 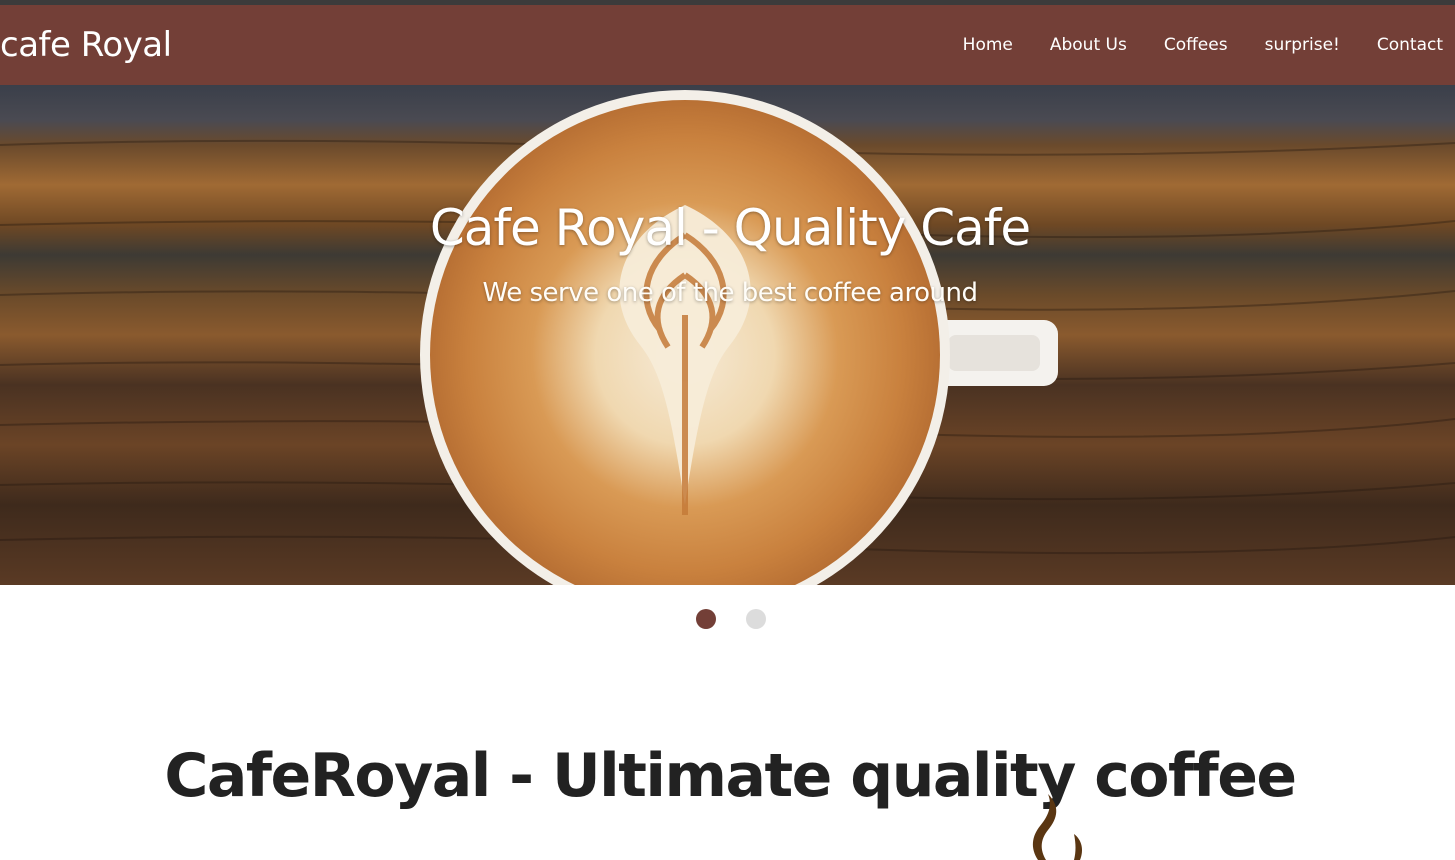 What do you see at coordinates (1410, 45) in the screenshot?
I see `nav-link-contact: Contact` at bounding box center [1410, 45].